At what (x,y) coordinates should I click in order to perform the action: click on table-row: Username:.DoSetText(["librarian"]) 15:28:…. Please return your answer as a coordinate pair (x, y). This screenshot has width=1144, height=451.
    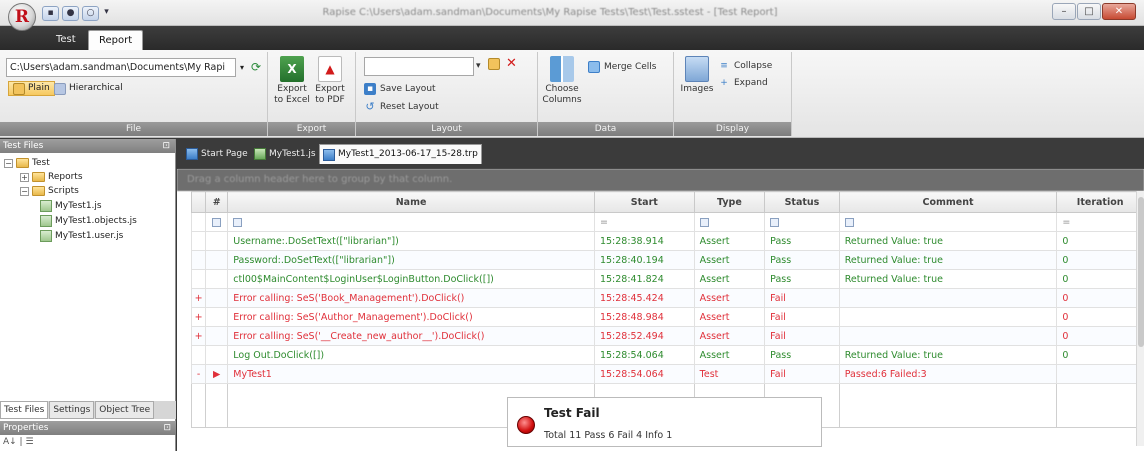
    Looking at the image, I should click on (667, 241).